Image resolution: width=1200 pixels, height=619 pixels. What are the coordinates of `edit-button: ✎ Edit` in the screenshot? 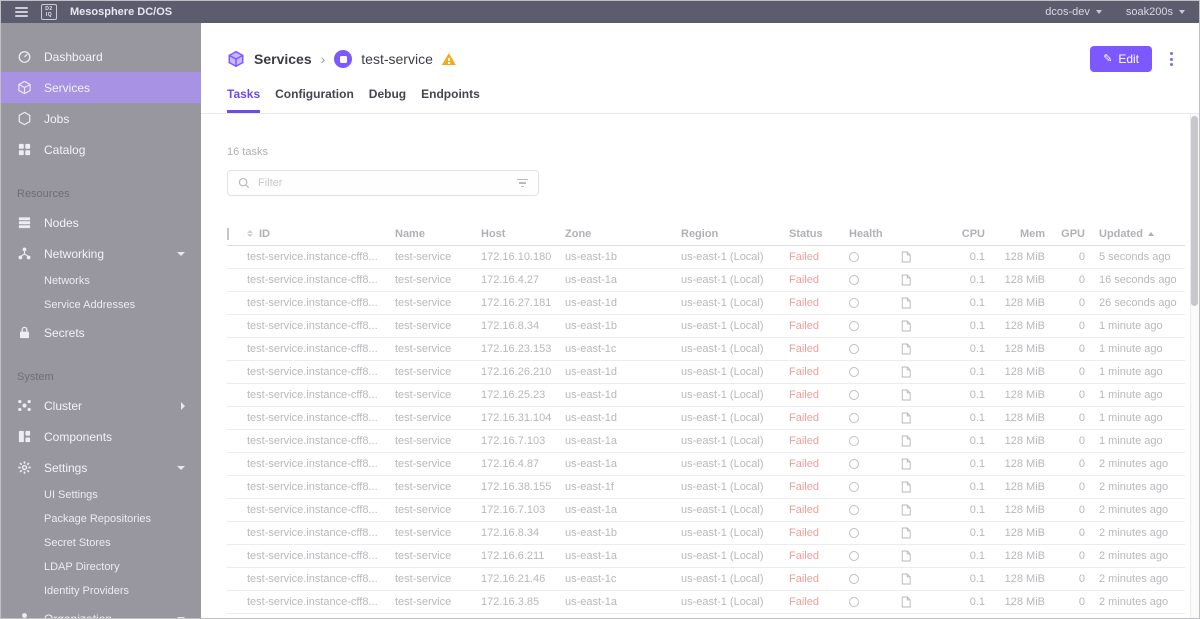 It's located at (1121, 59).